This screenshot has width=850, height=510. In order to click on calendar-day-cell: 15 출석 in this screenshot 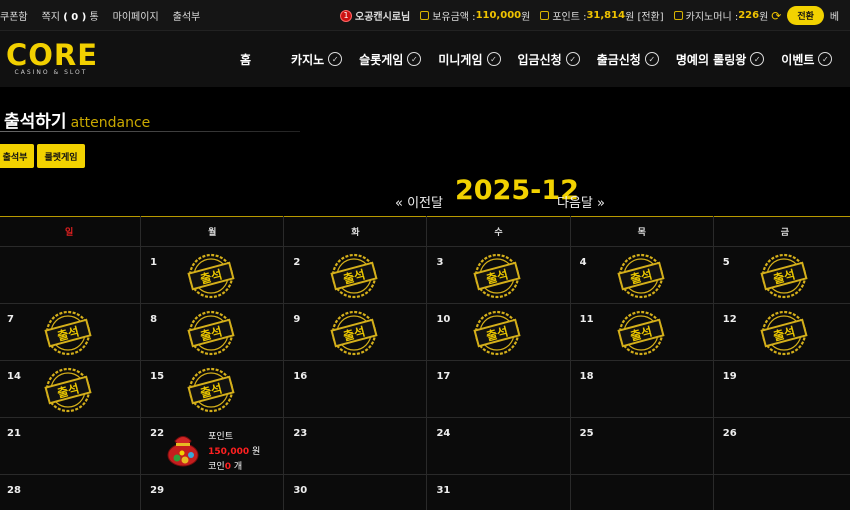, I will do `click(212, 389)`.